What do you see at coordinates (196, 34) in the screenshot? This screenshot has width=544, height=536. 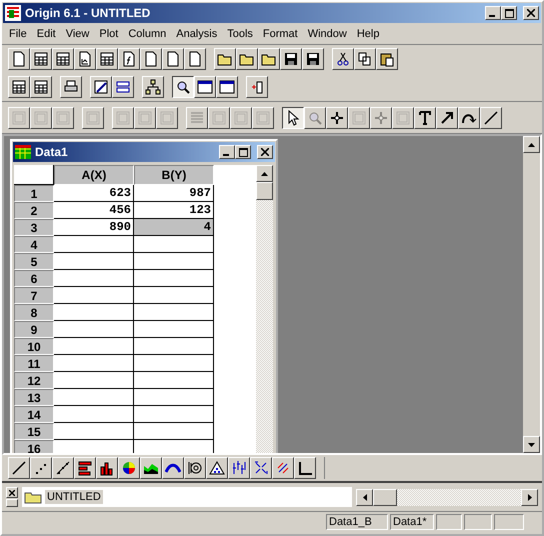 I see `menu-item: Analysis` at bounding box center [196, 34].